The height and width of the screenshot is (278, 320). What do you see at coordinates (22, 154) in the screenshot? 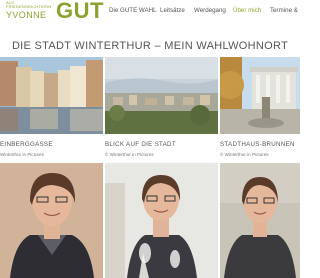
I see `credit-einberggasse: Winterthur in Pictures` at bounding box center [22, 154].